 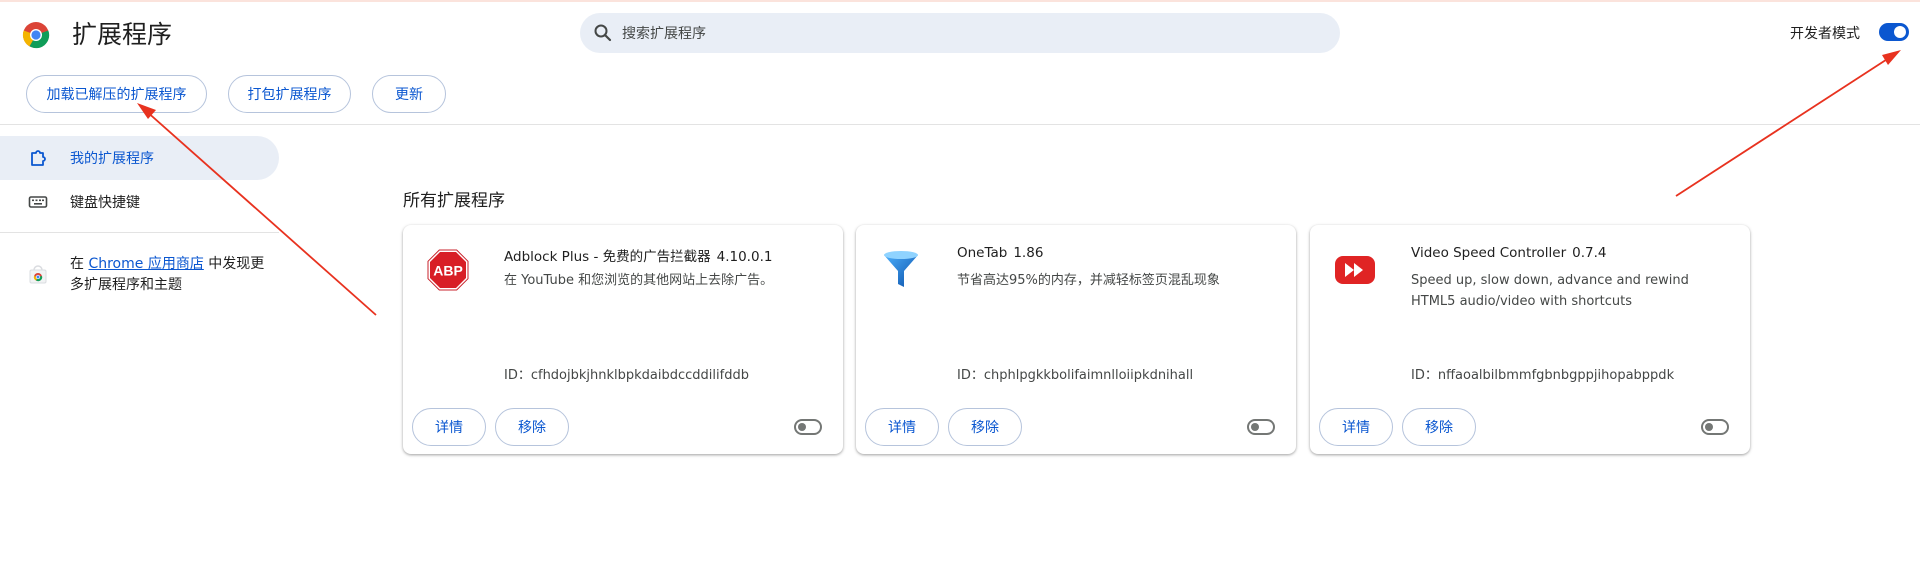 What do you see at coordinates (122, 34) in the screenshot?
I see `page-title: 扩展程序` at bounding box center [122, 34].